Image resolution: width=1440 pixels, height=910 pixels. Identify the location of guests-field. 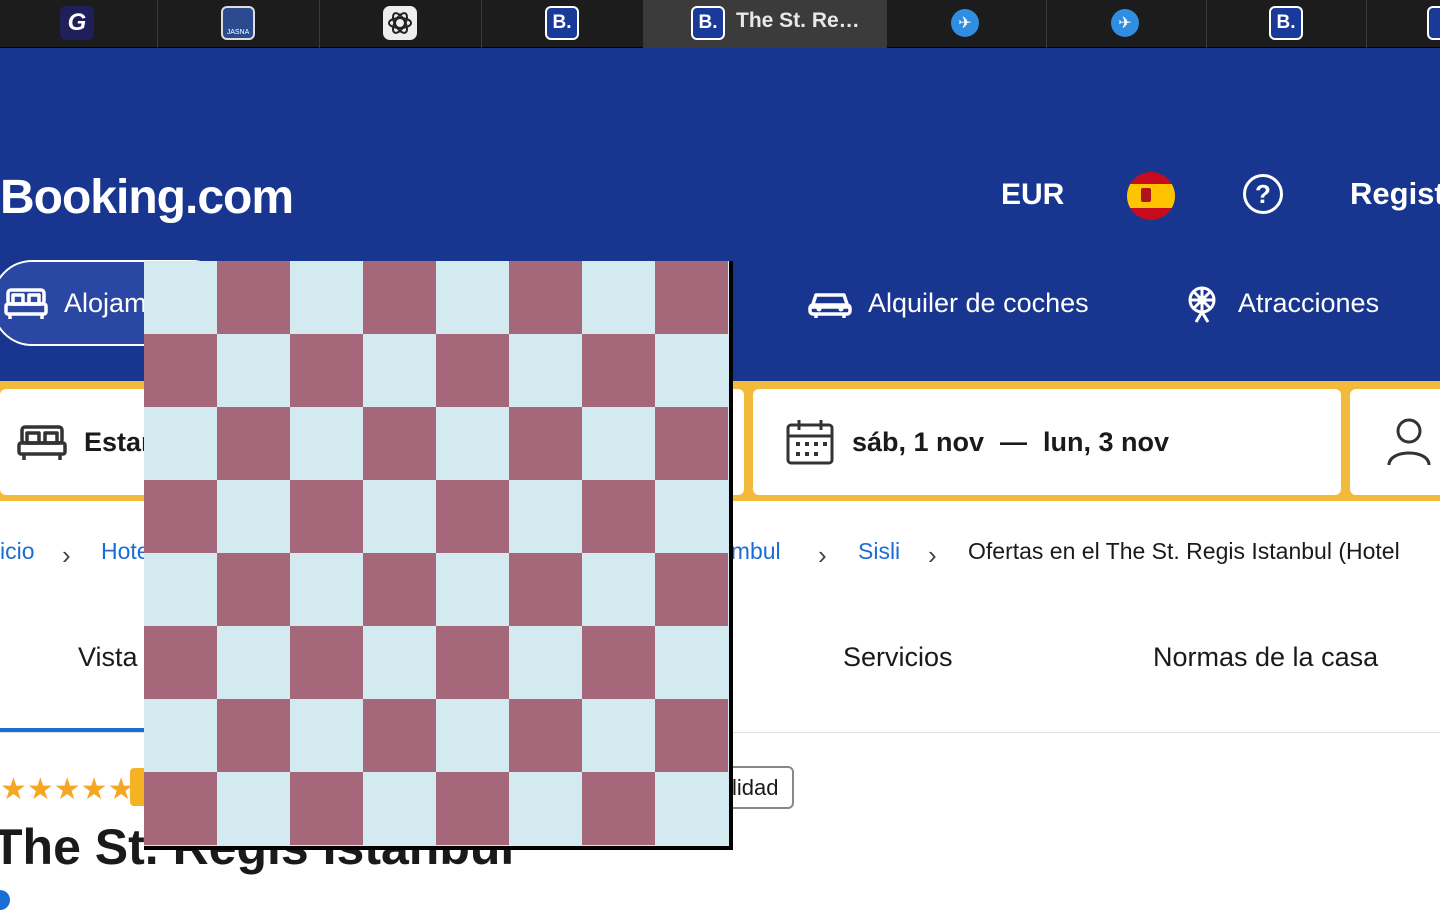
(1395, 442).